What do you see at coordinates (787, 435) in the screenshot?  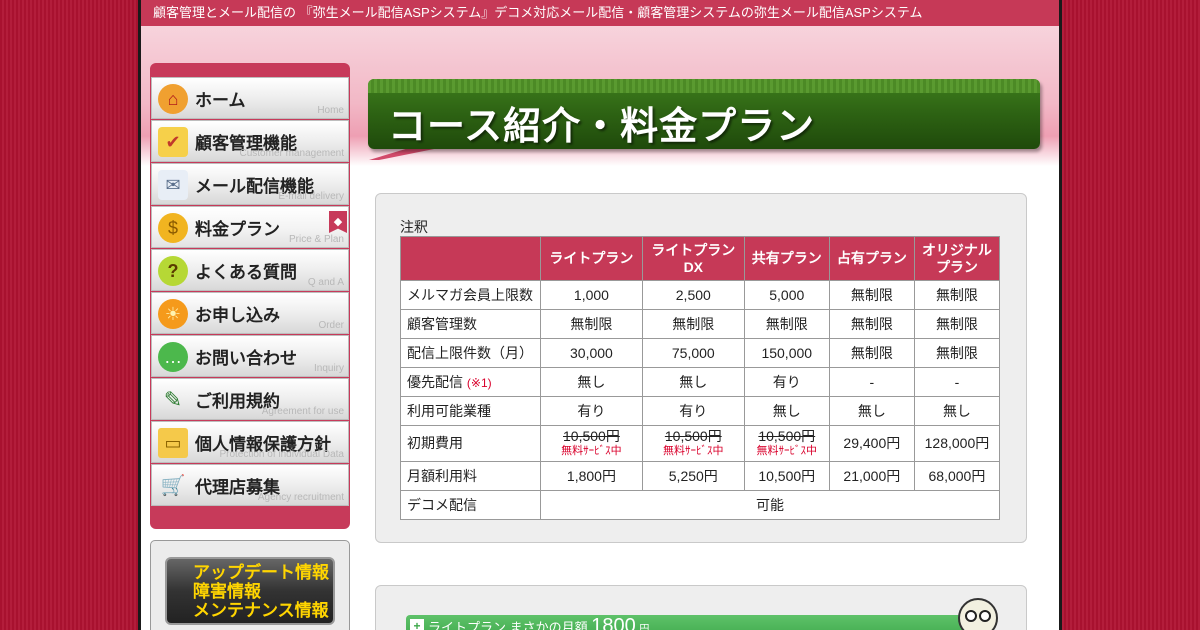 I see `original-price: 10,500円` at bounding box center [787, 435].